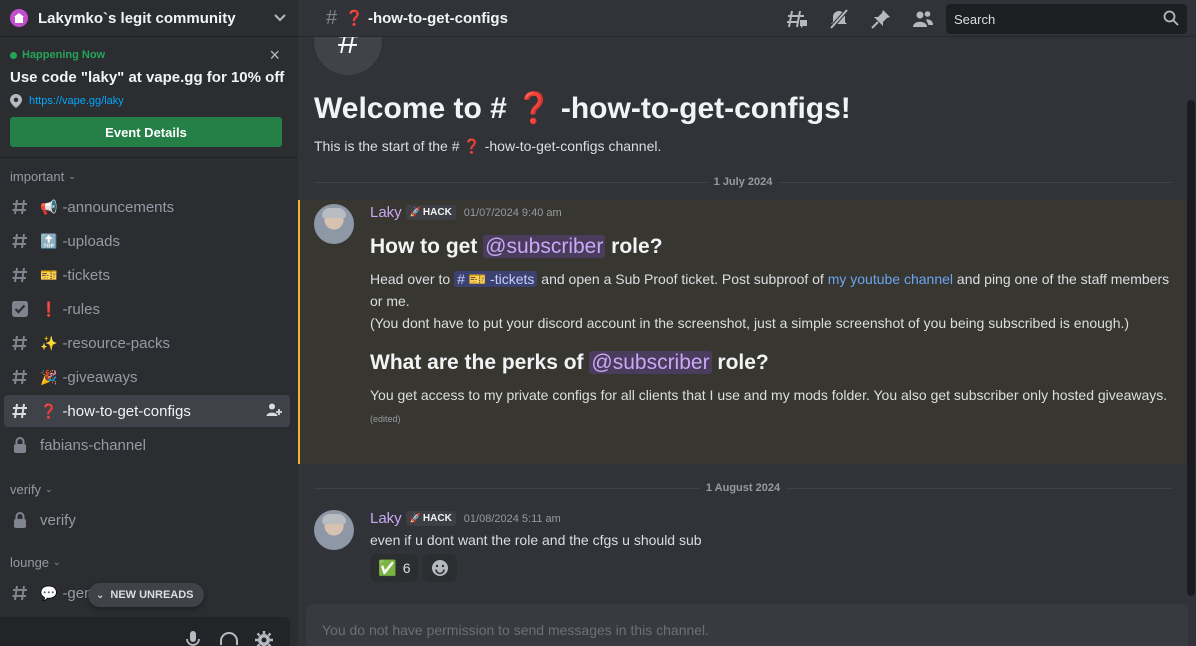 This screenshot has height=646, width=1196. I want to click on youtube-link: my youtube channel, so click(890, 279).